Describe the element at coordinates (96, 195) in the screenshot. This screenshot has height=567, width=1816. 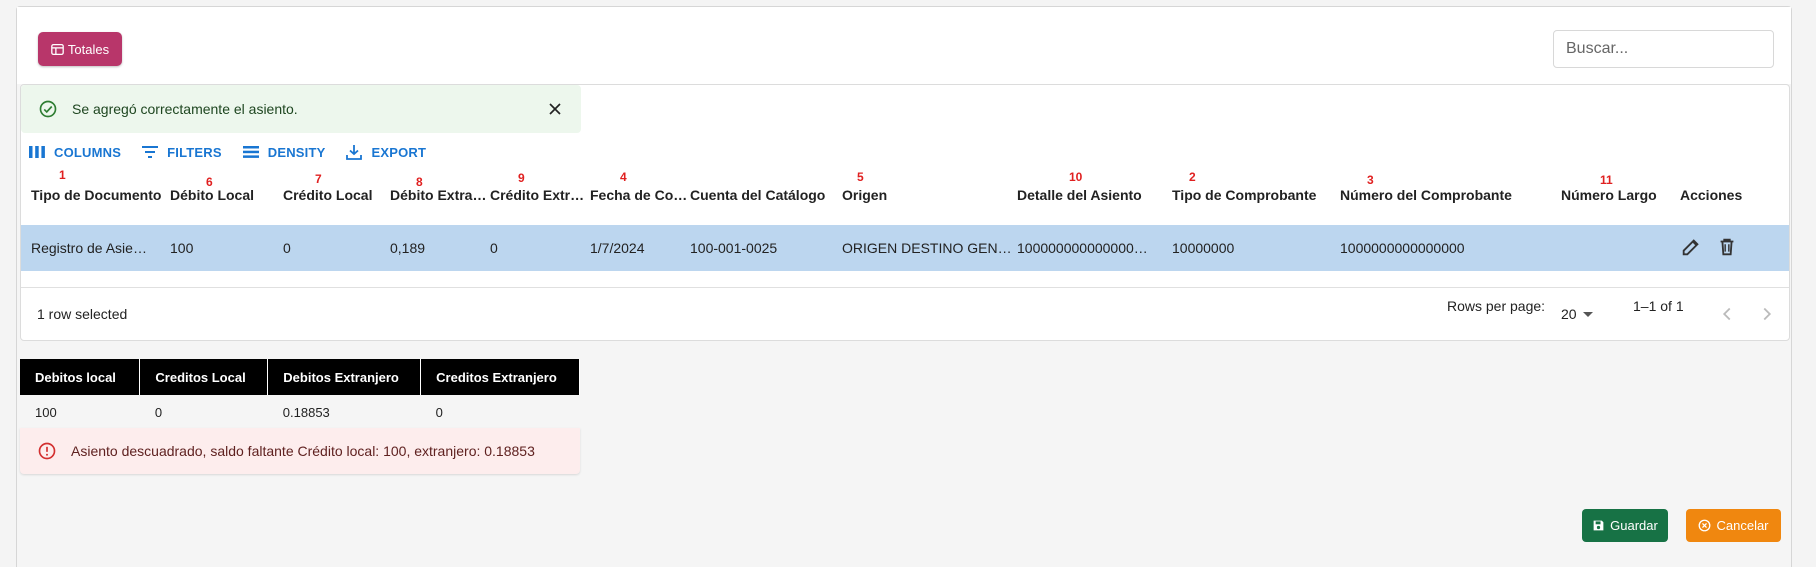
I see `column-header-tipo-documento: Tipo de Documento` at that location.